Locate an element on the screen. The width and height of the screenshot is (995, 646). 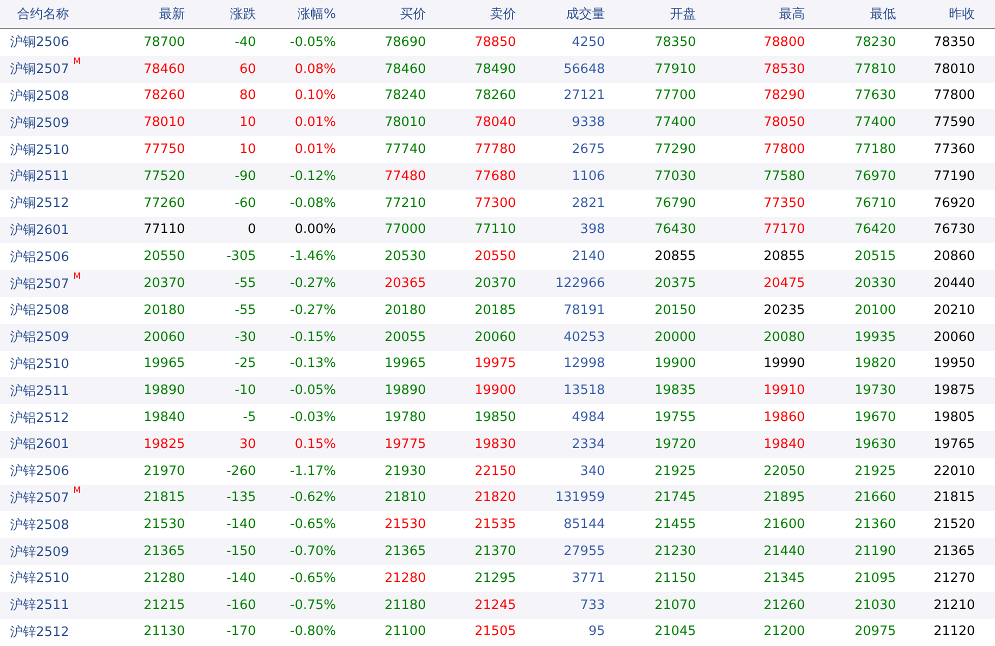
table-cell: 19835 is located at coordinates (675, 390).